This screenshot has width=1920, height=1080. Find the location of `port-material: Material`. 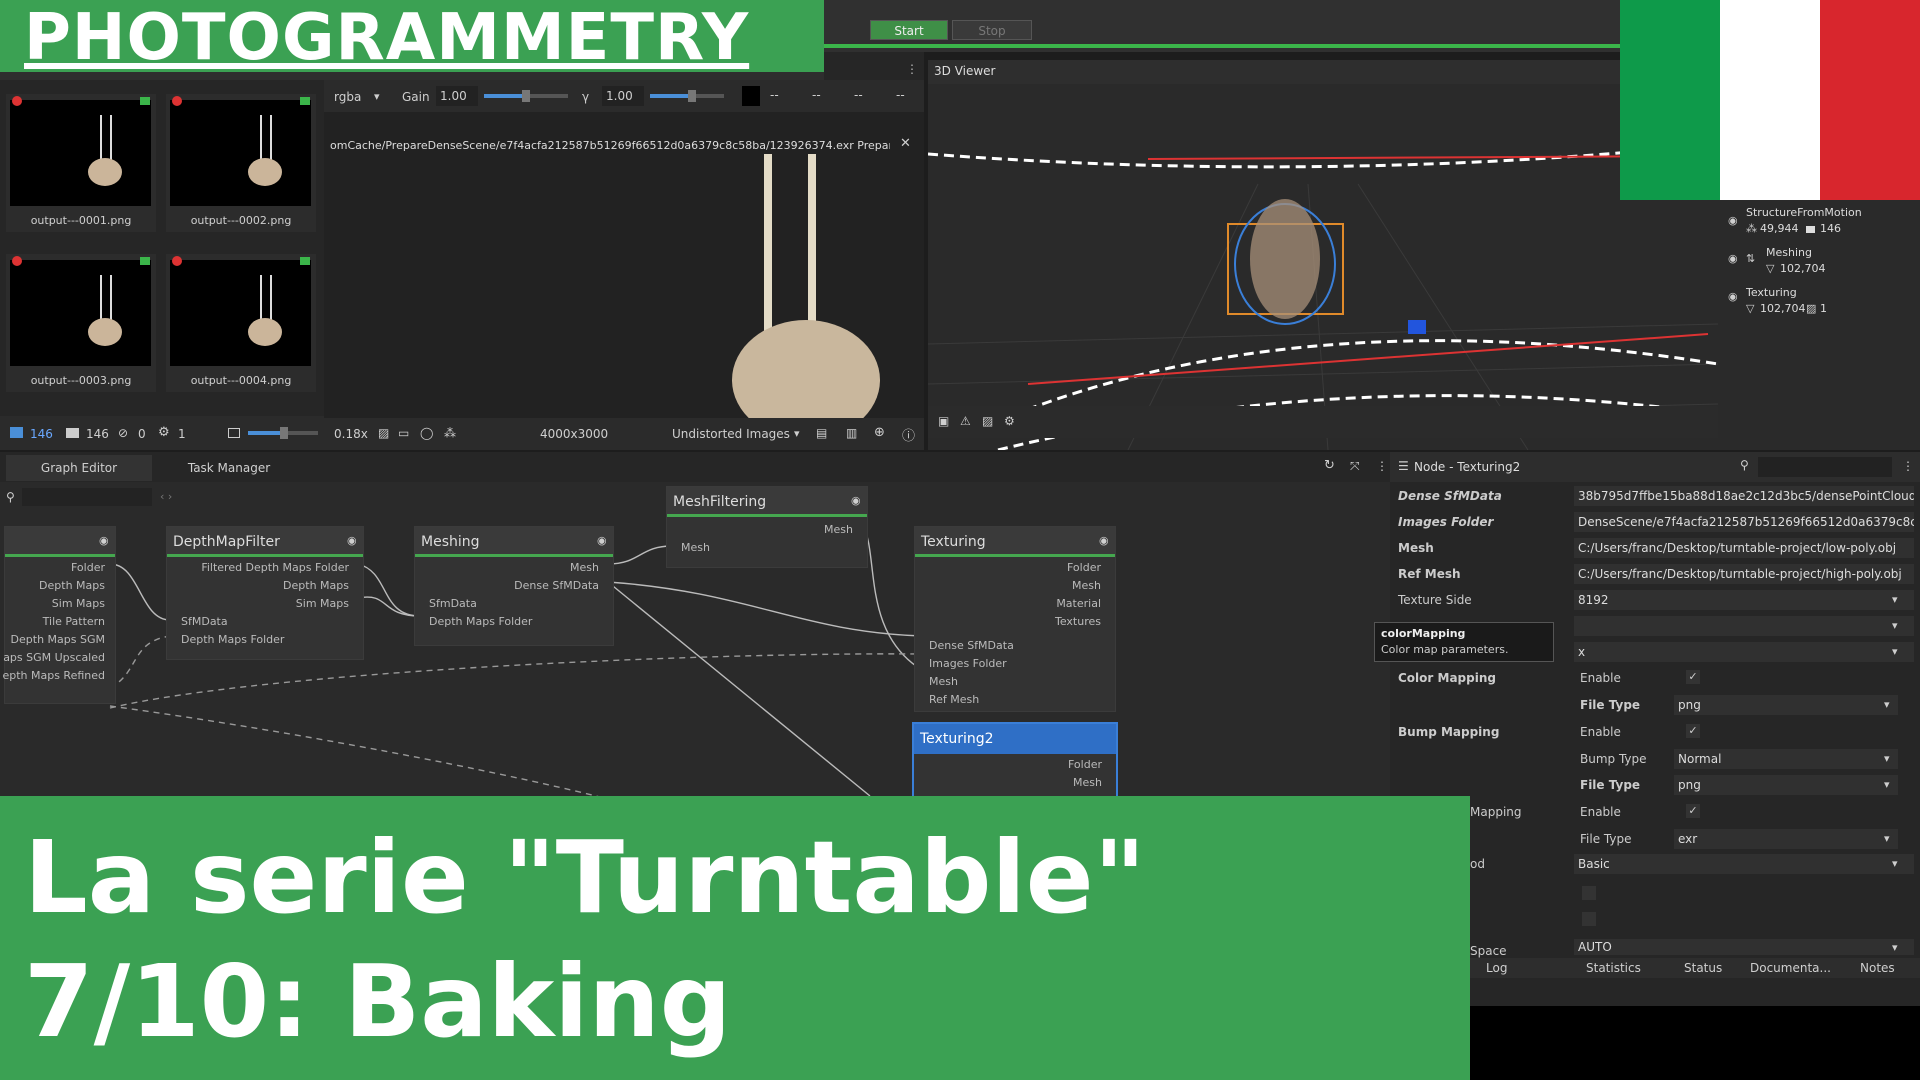

port-material: Material is located at coordinates (1078, 603).